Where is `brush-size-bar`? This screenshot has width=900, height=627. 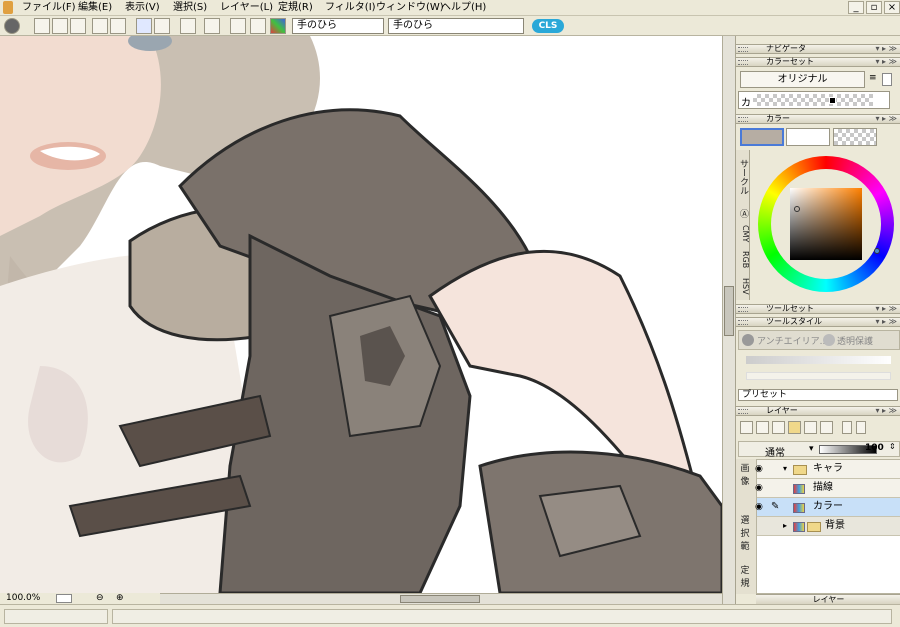 brush-size-bar is located at coordinates (818, 360).